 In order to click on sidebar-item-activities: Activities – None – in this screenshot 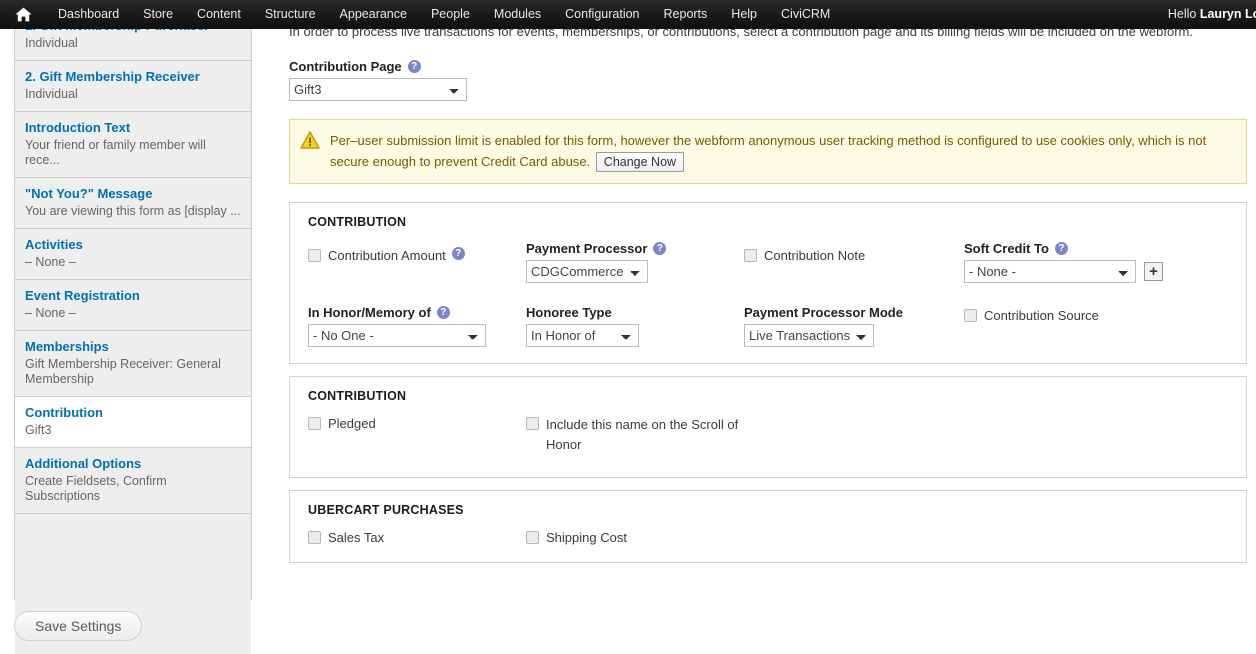, I will do `click(133, 254)`.